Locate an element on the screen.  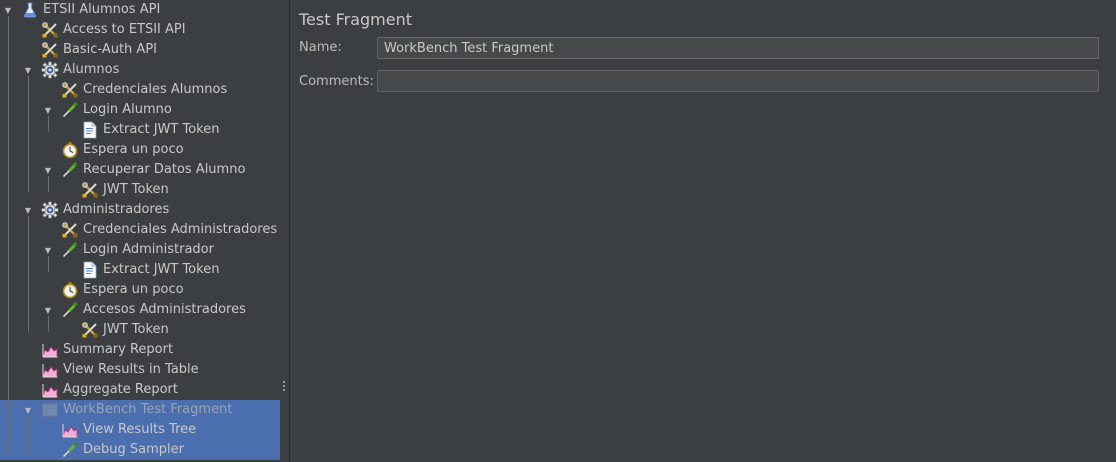
tree-item: ▼ Administradores is located at coordinates (140, 210).